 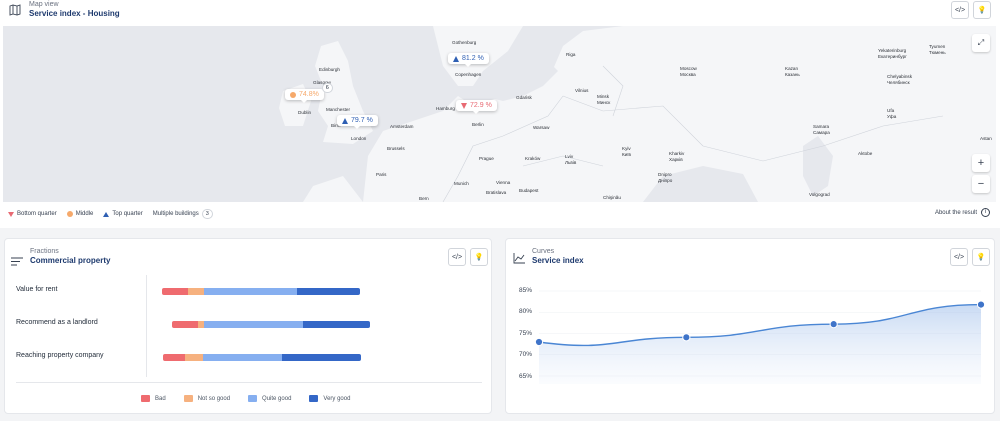 What do you see at coordinates (626, 148) in the screenshot?
I see `city-label: Kyiv` at bounding box center [626, 148].